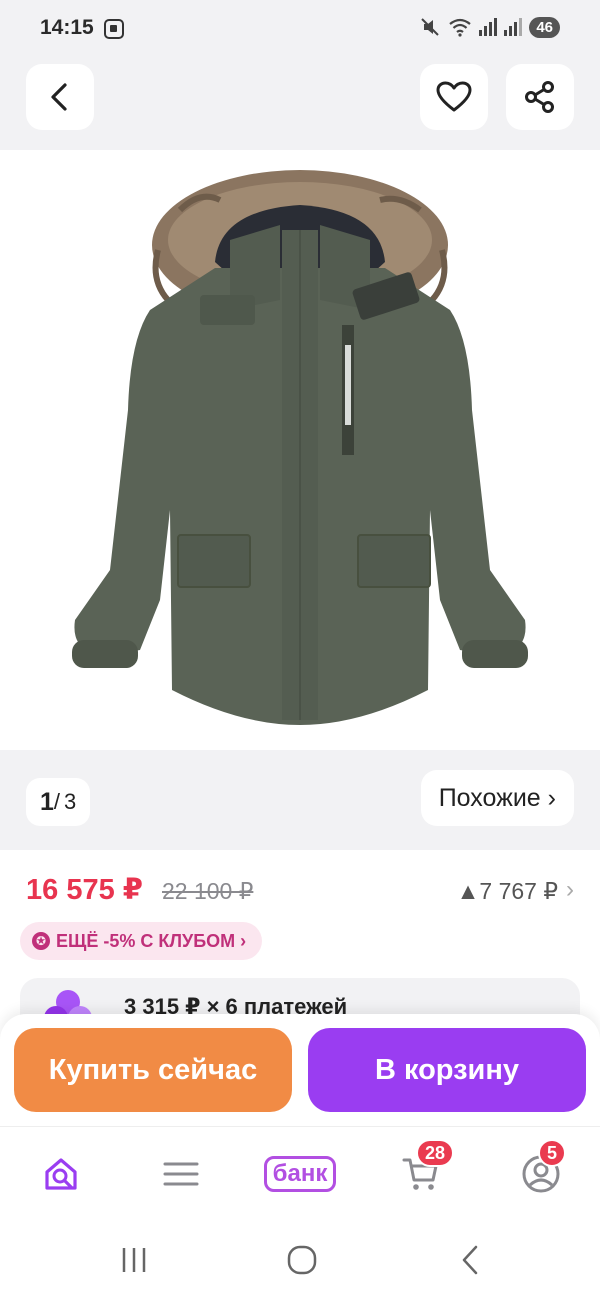  What do you see at coordinates (552, 1153) in the screenshot?
I see `profile-badge: 5` at bounding box center [552, 1153].